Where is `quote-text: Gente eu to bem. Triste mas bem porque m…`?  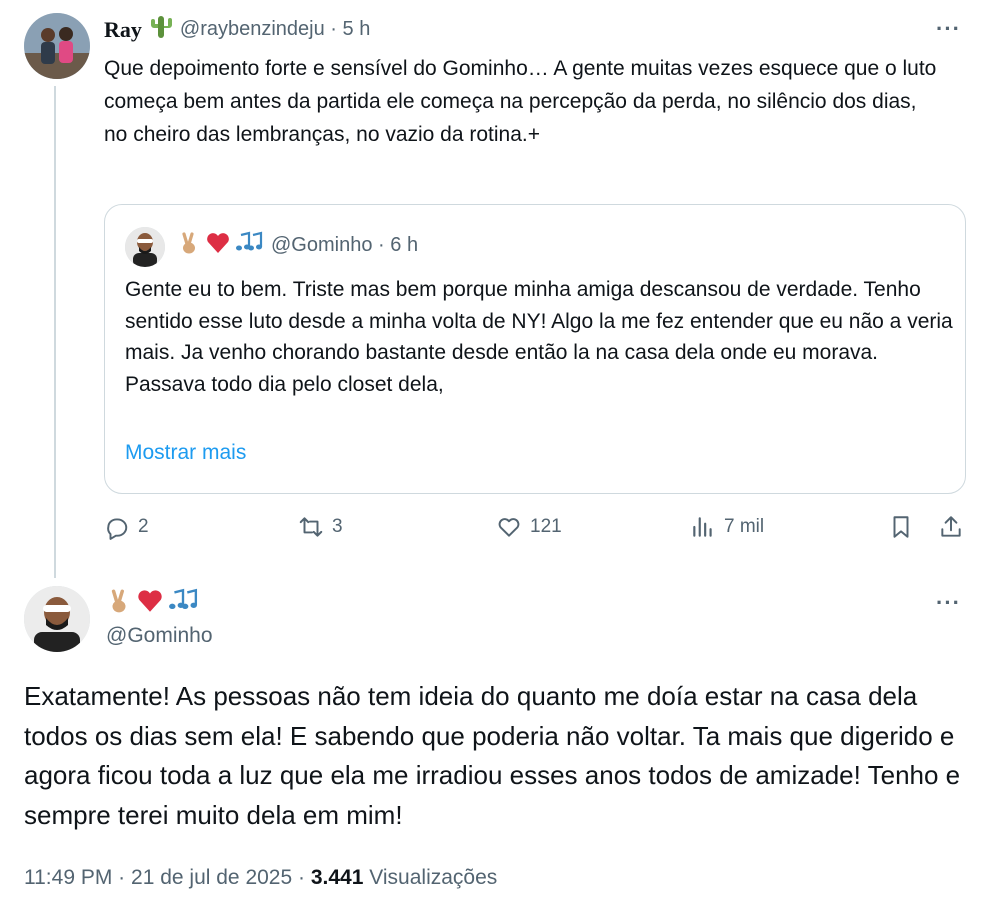
quote-text: Gente eu to bem. Triste mas bem porque m… is located at coordinates (539, 337).